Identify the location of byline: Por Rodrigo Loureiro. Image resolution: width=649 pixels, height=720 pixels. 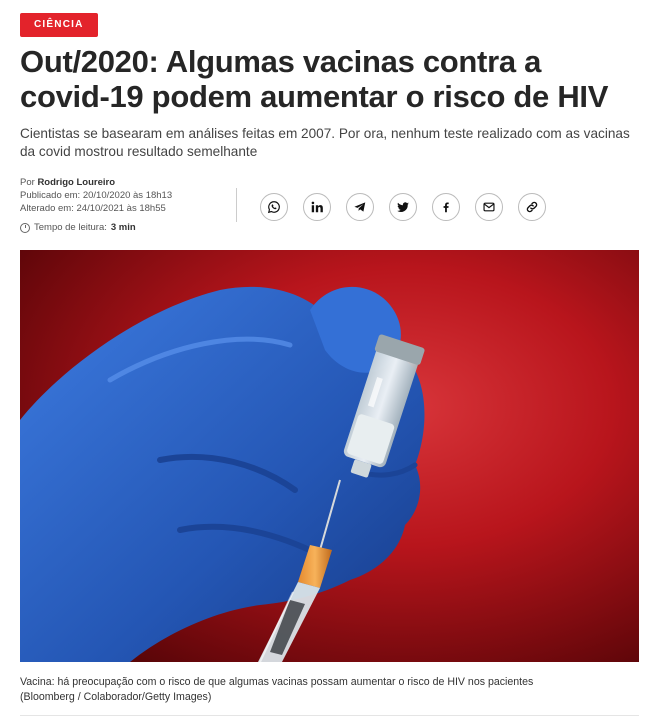
(96, 182).